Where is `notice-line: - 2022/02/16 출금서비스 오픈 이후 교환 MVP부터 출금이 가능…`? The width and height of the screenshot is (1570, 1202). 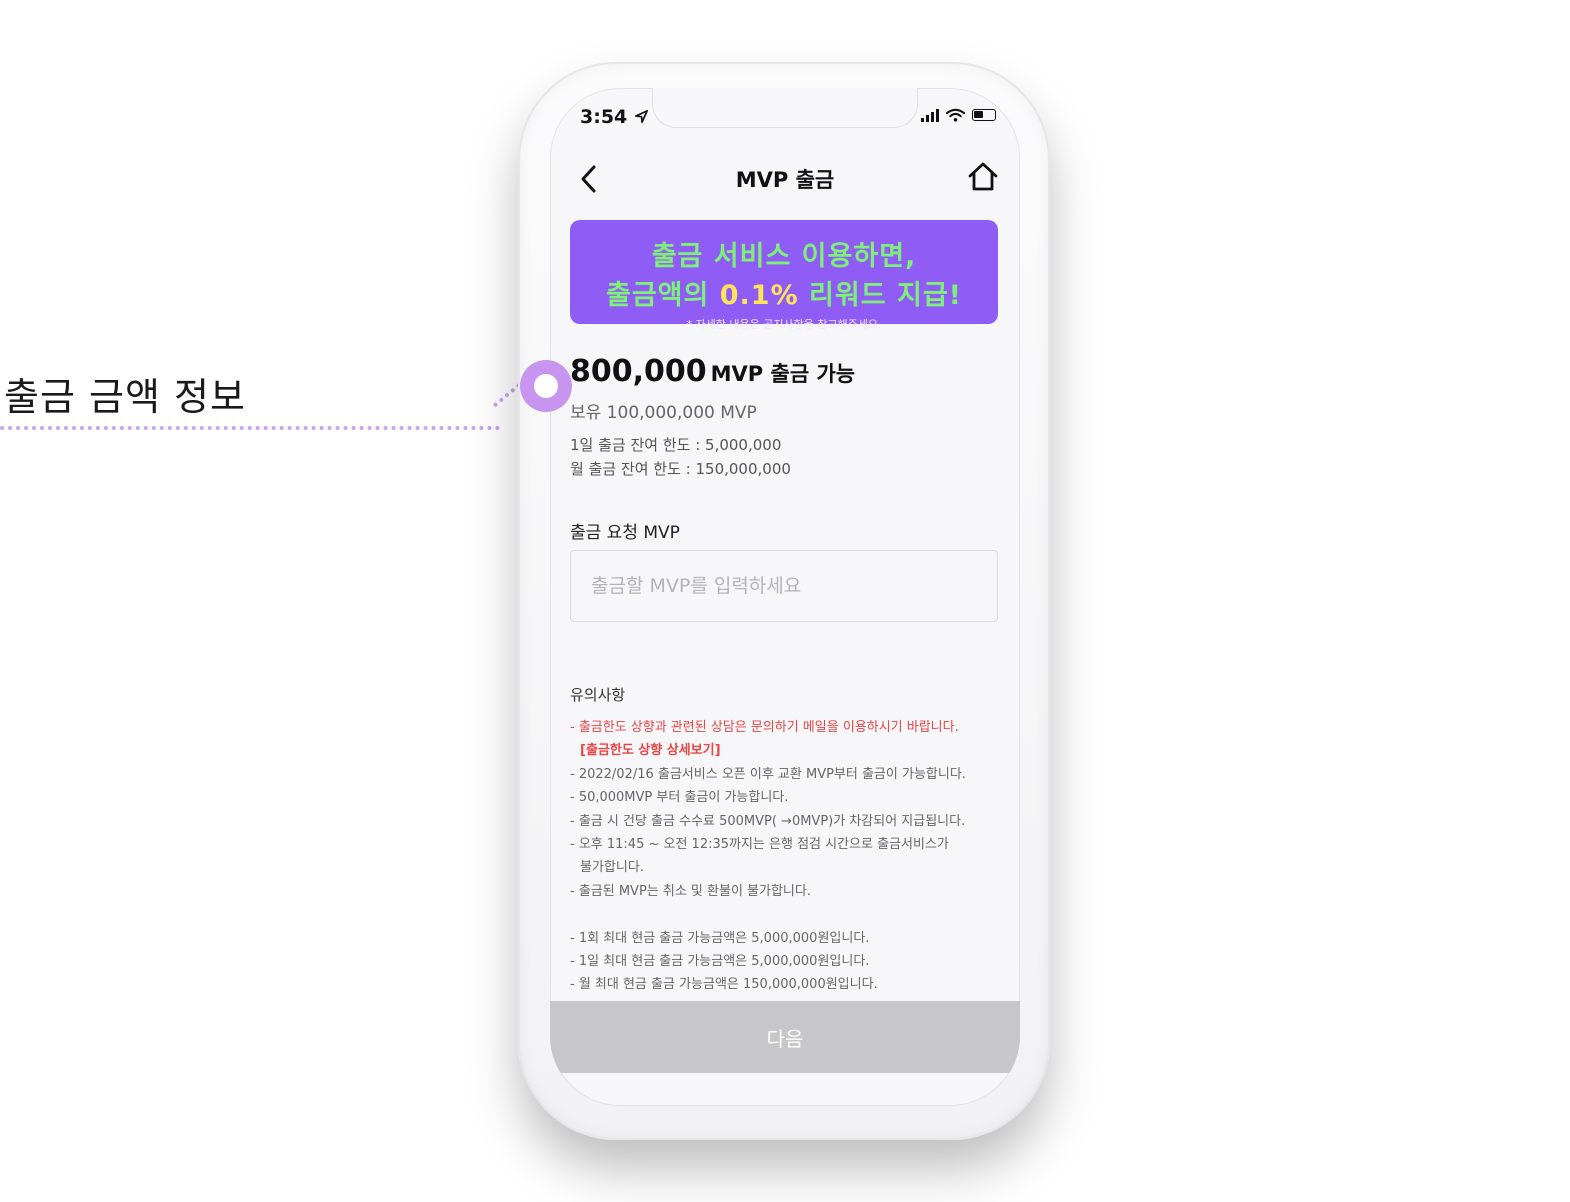
notice-line: - 2022/02/16 출금서비스 오픈 이후 교환 MVP부터 출금이 가능… is located at coordinates (768, 774).